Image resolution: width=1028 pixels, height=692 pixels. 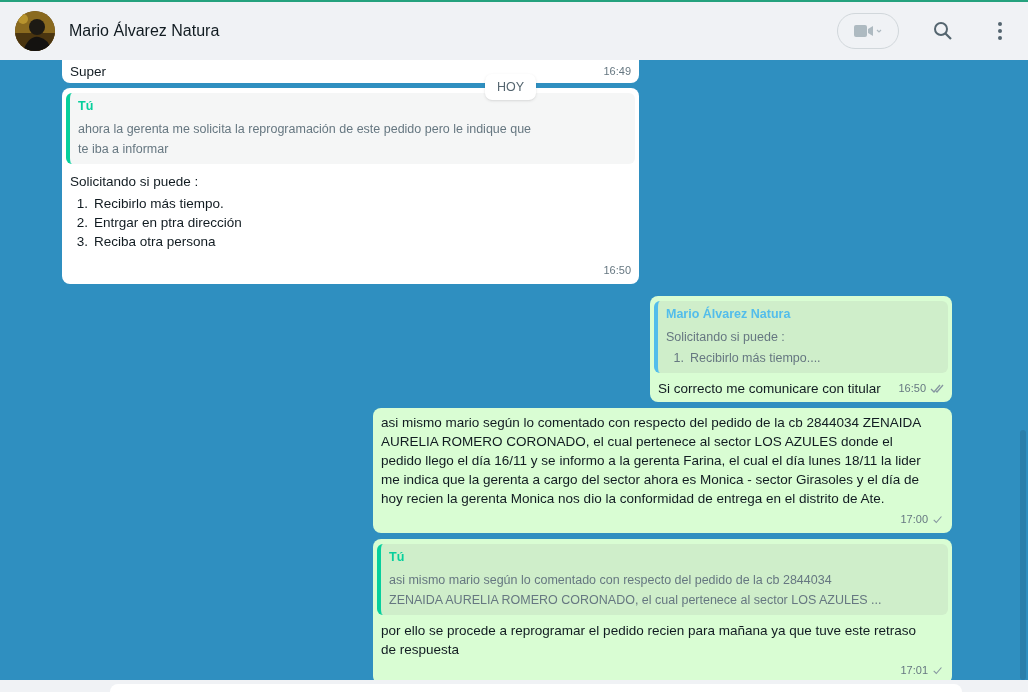 I want to click on message-time: 16:49, so click(x=617, y=71).